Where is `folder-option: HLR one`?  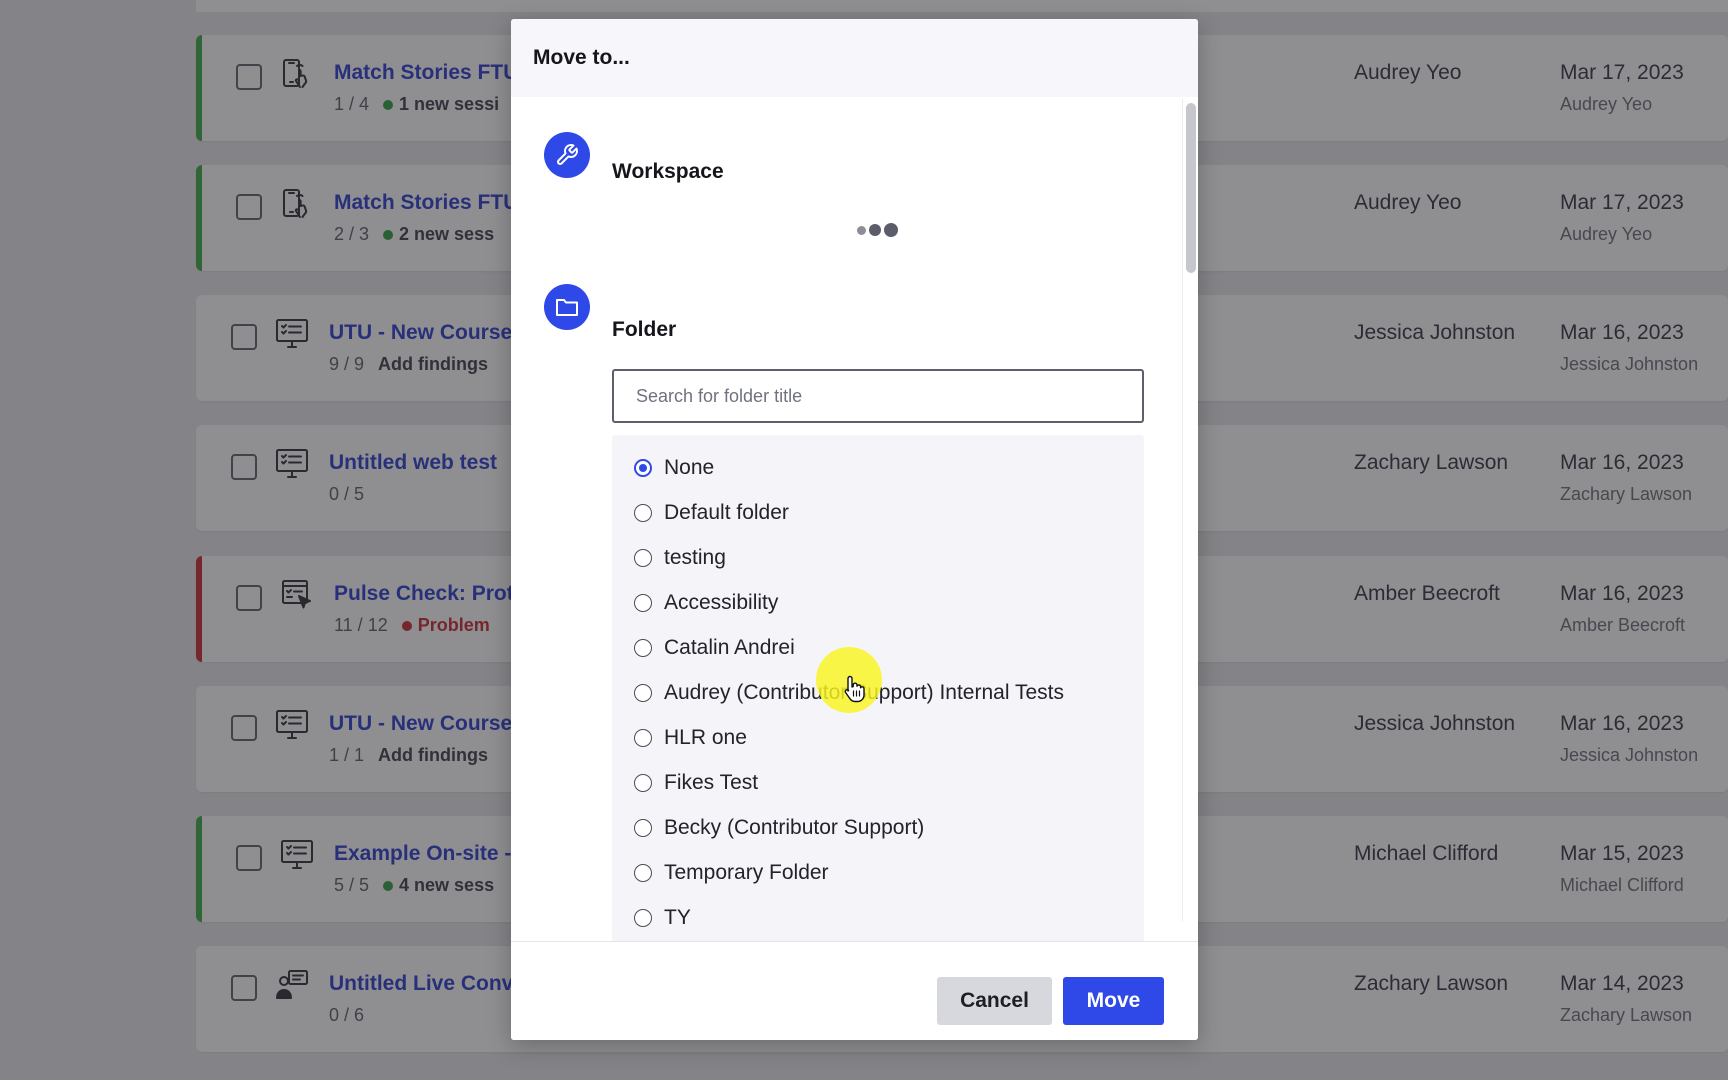
folder-option: HLR one is located at coordinates (690, 738).